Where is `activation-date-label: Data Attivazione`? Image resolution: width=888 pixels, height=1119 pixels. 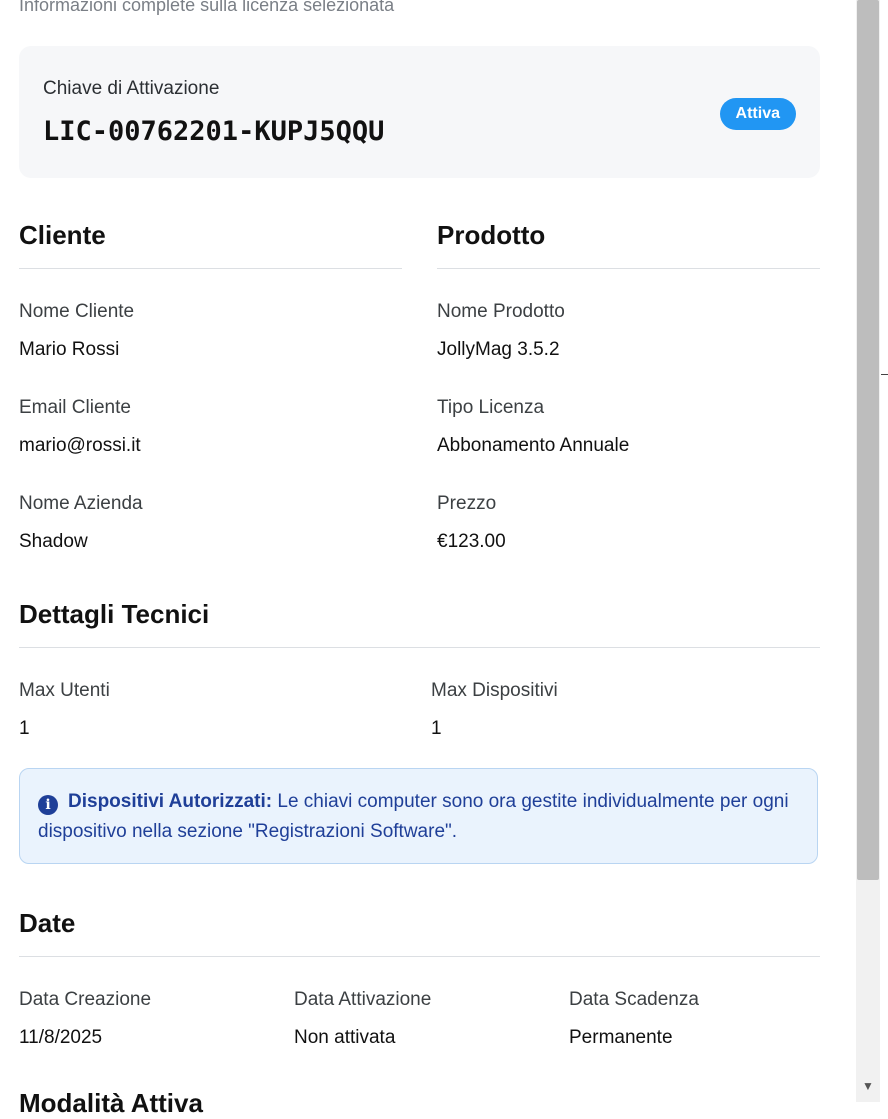
activation-date-label: Data Attivazione is located at coordinates (363, 999).